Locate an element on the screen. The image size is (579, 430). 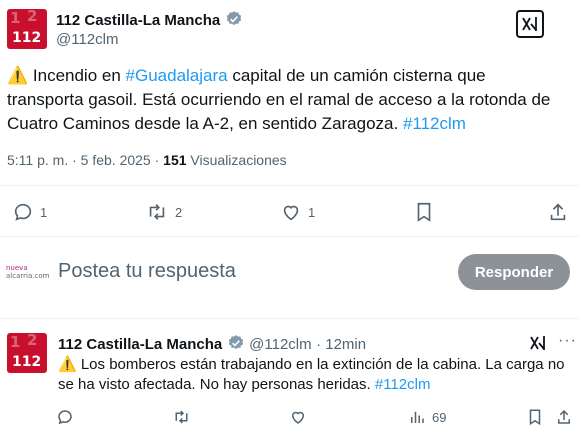
views-label: Visualizaciones is located at coordinates (236, 160).